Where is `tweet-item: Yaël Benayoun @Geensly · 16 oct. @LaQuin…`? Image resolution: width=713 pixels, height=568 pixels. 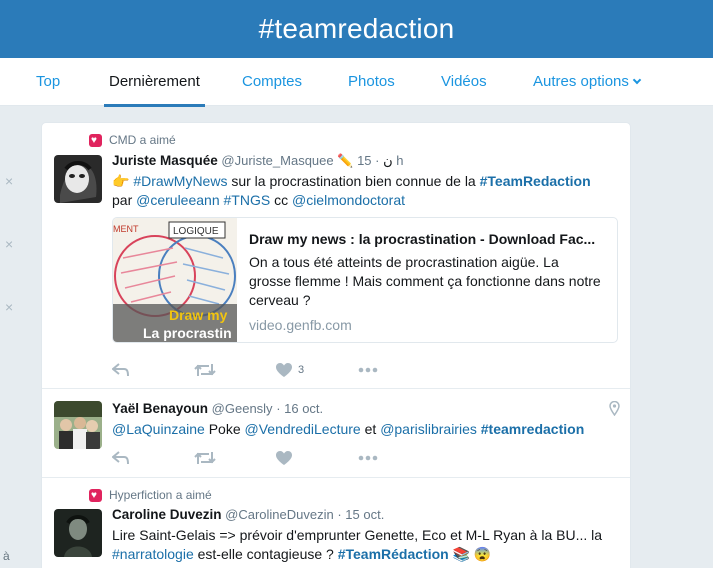 tweet-item: Yaël Benayoun @Geensly · 16 oct. @LaQuin… is located at coordinates (336, 433).